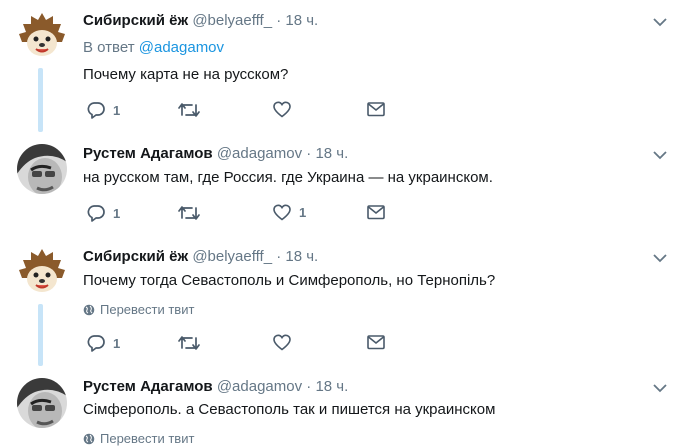 The width and height of the screenshot is (698, 447). What do you see at coordinates (181, 47) in the screenshot?
I see `reply-mention-link: @adagamov` at bounding box center [181, 47].